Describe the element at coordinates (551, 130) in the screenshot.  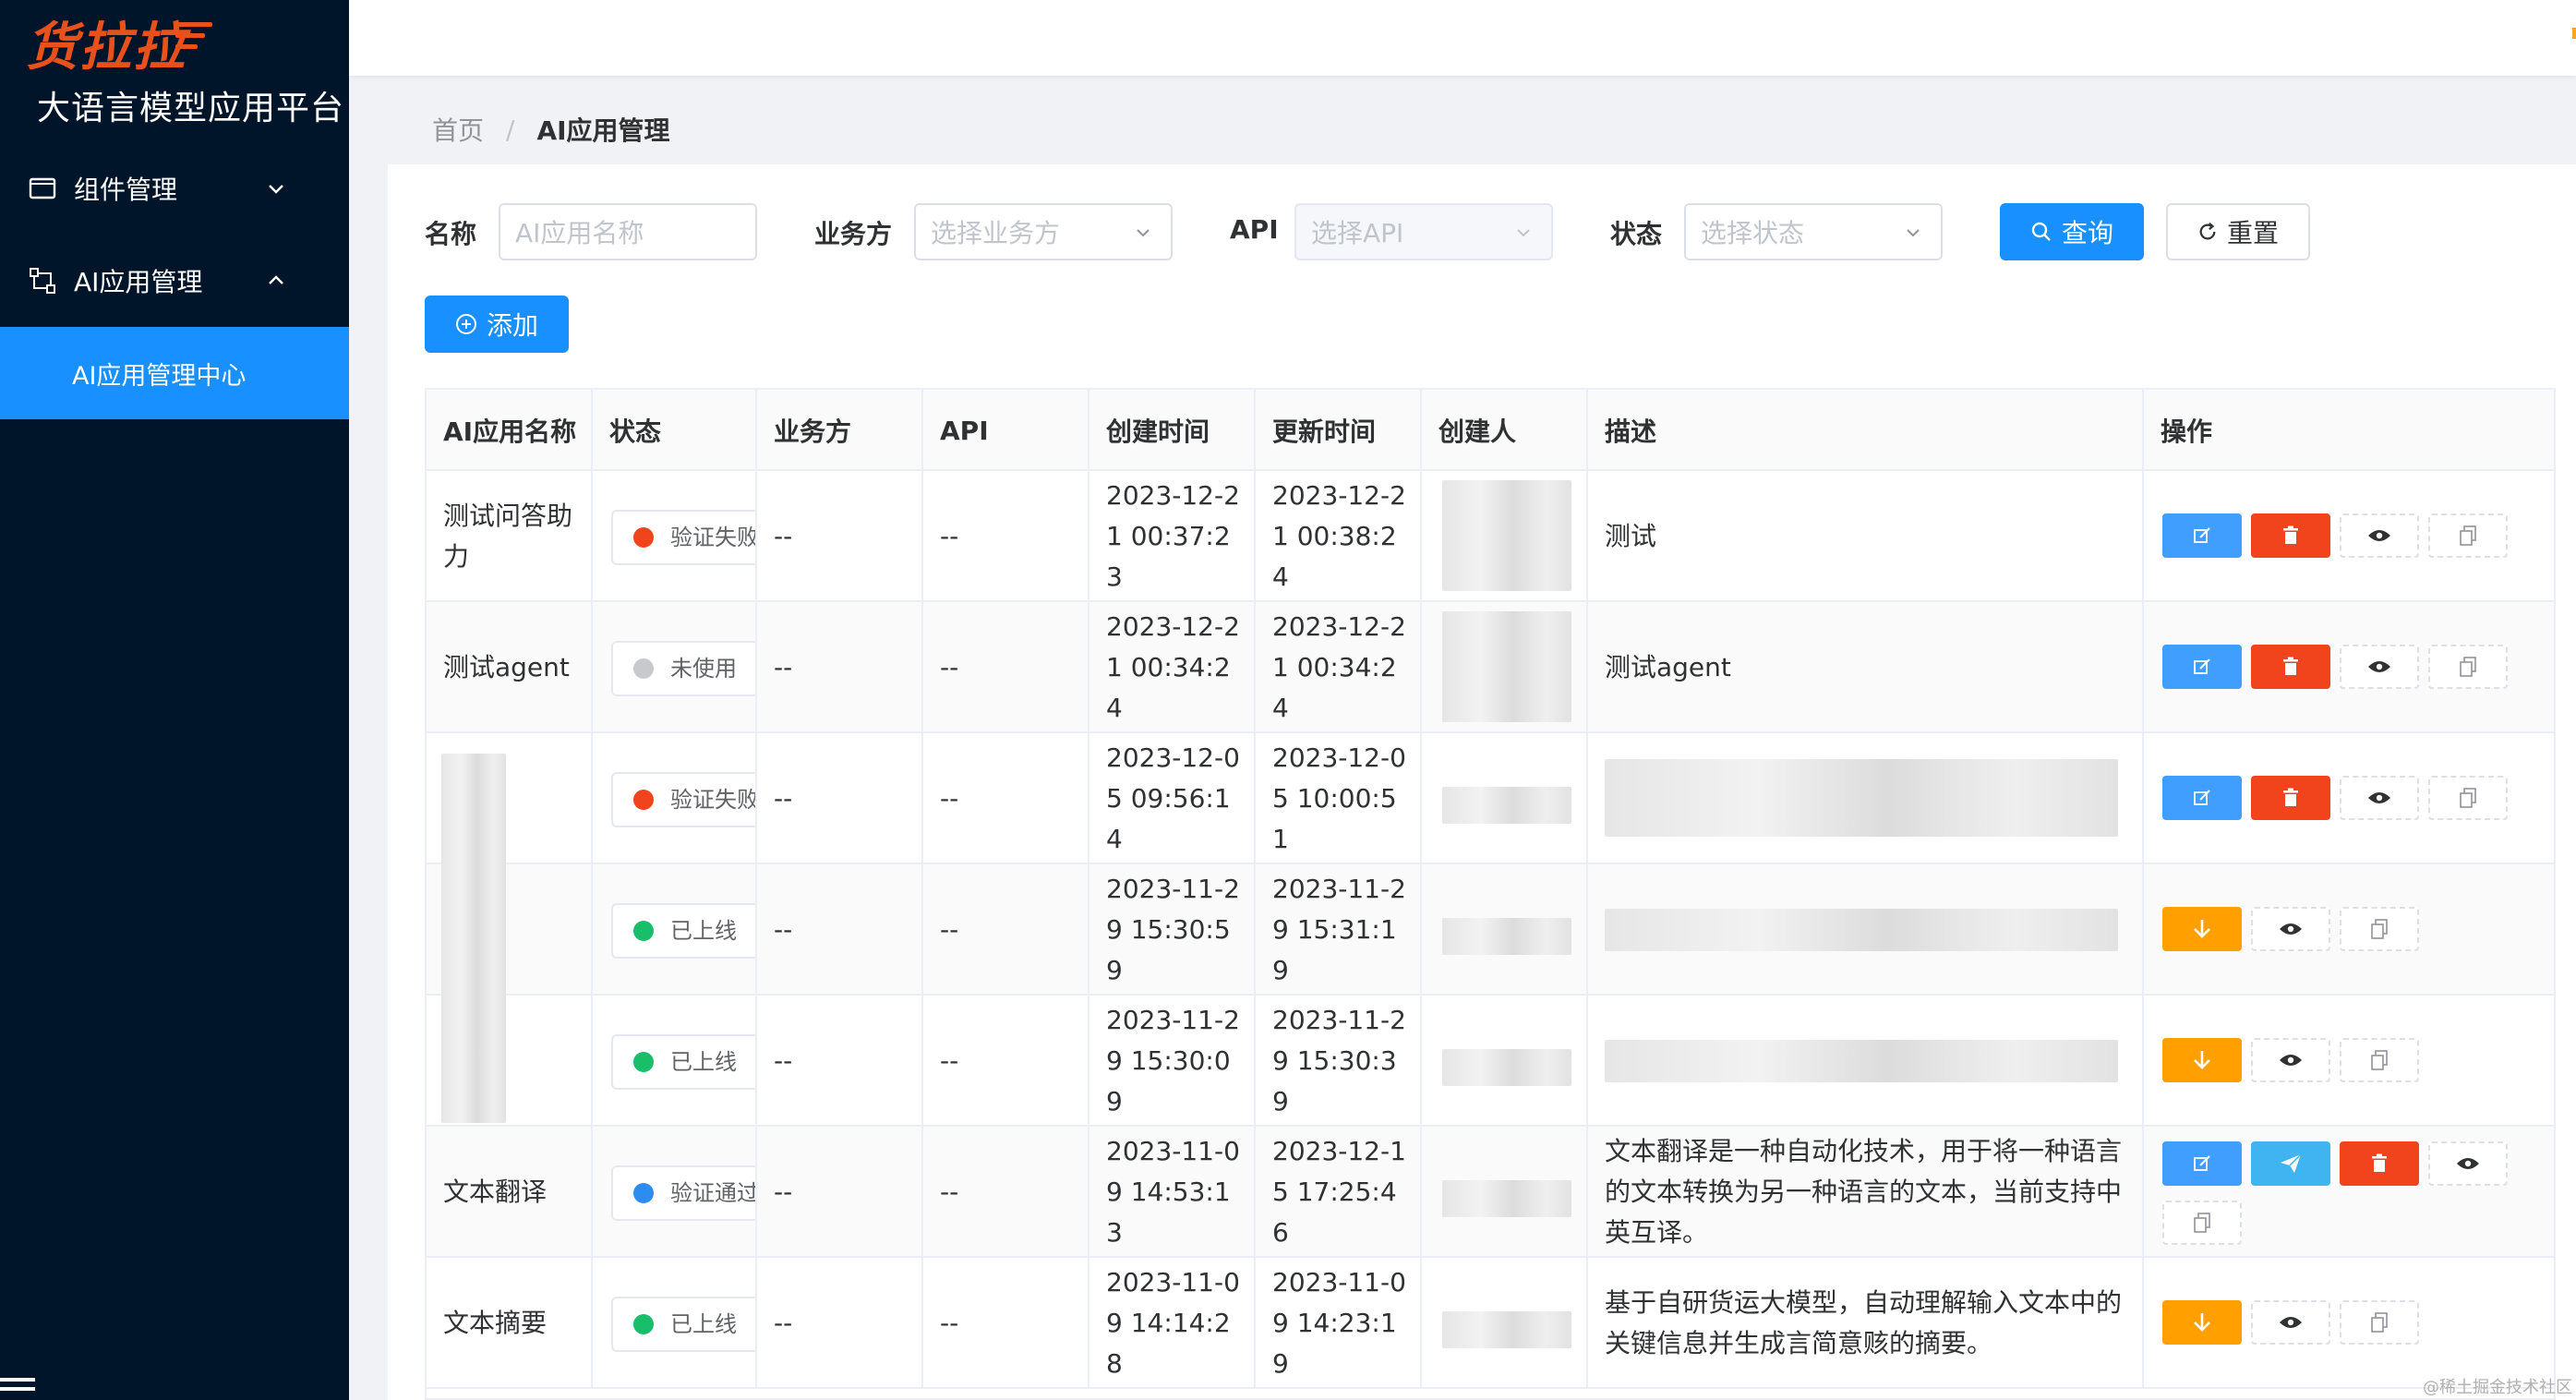
I see `breadcrumb: 首页 / AI应用管理` at that location.